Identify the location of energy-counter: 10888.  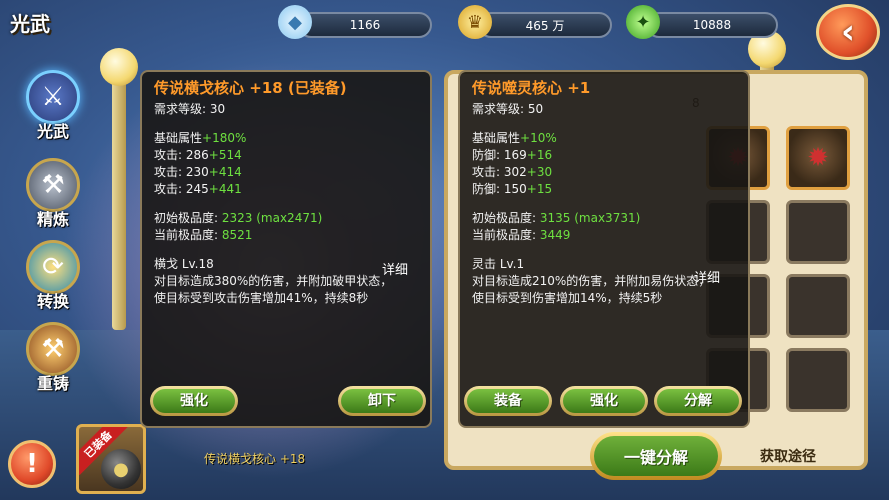
(712, 25).